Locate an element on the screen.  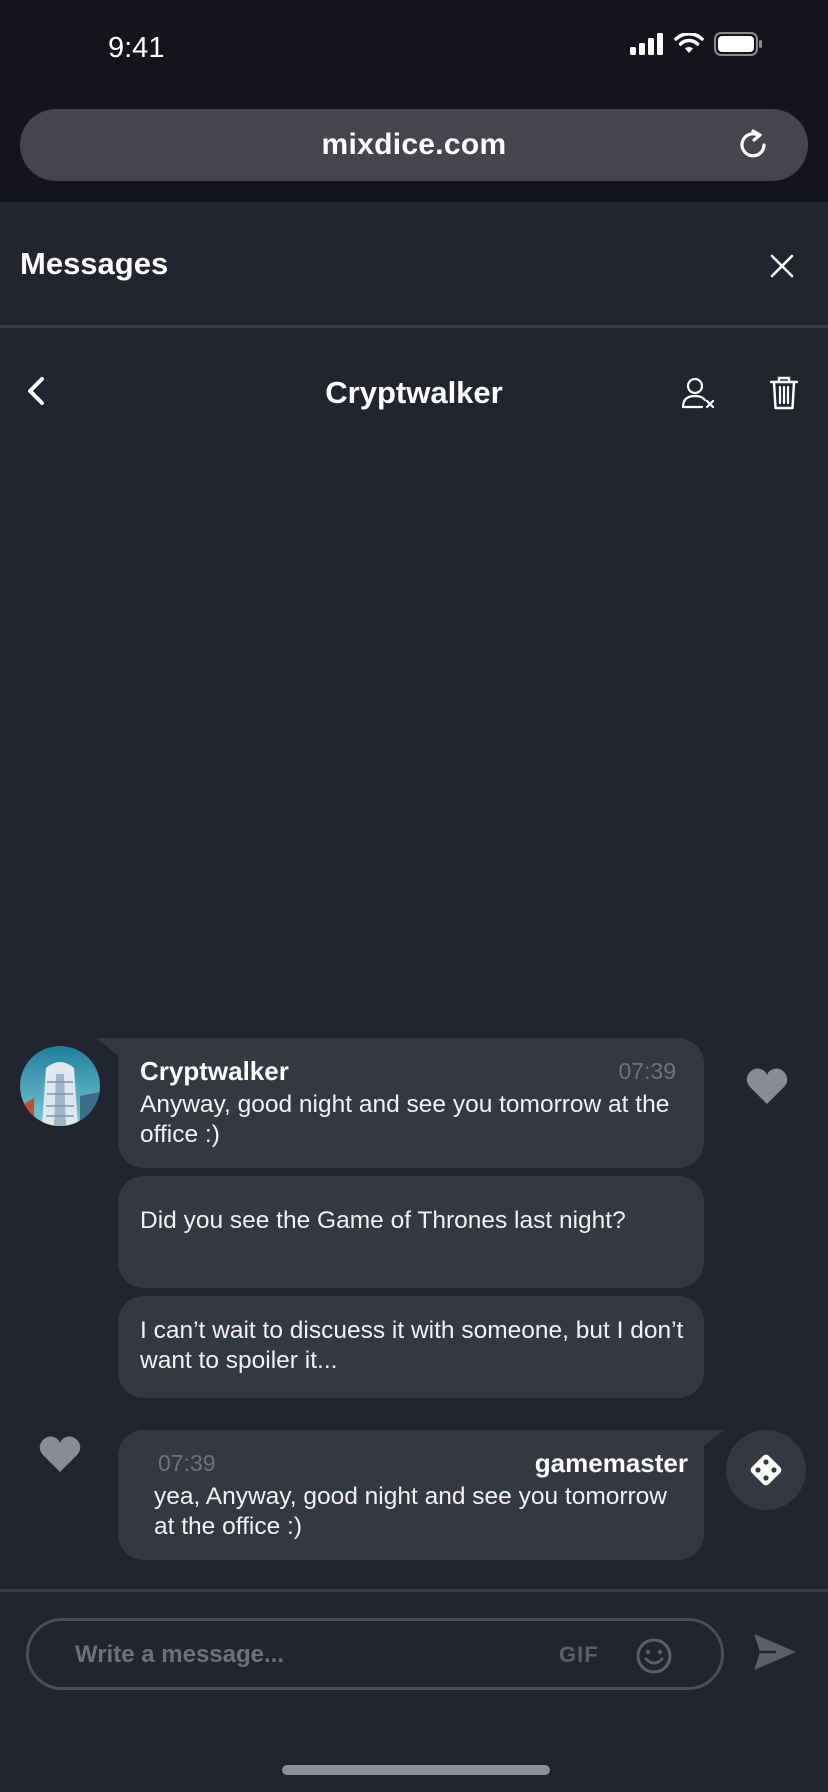
avatar is located at coordinates (60, 1086).